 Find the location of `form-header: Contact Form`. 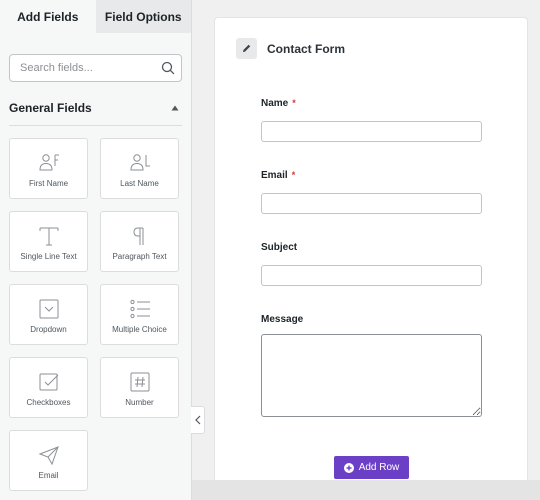

form-header: Contact Form is located at coordinates (290, 48).